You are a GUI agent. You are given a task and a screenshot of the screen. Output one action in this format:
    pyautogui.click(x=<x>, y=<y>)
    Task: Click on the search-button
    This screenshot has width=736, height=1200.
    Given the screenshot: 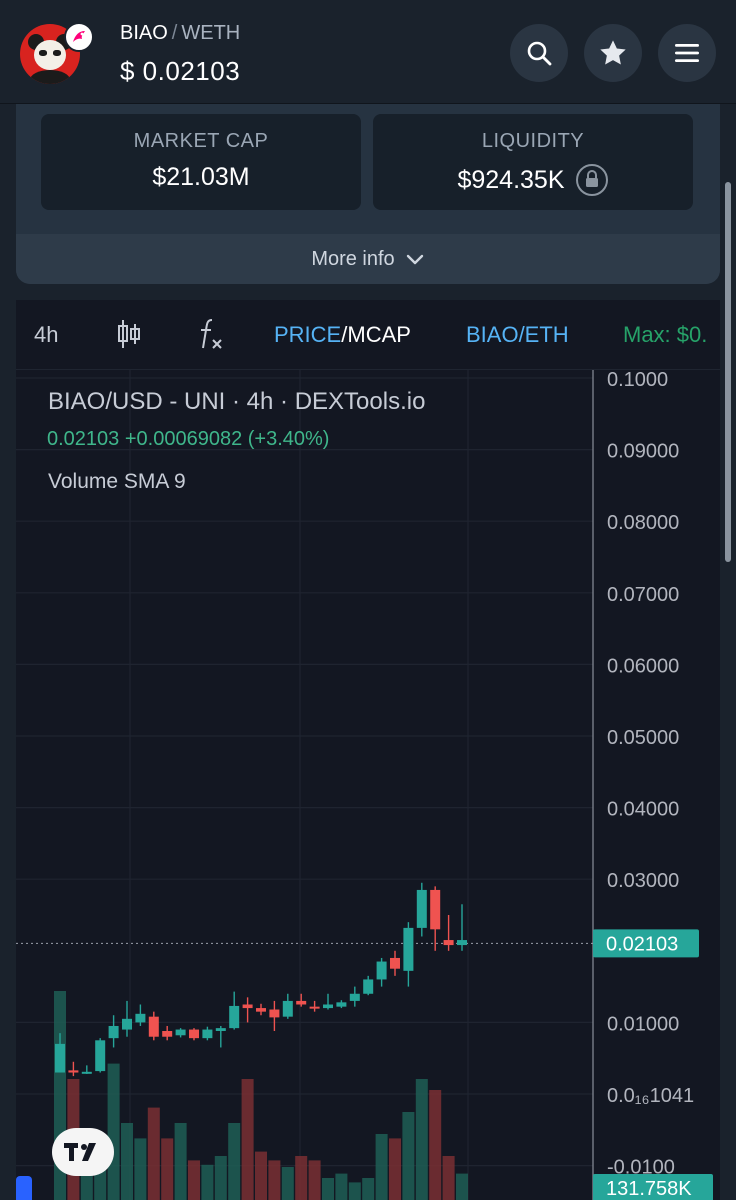 What is the action you would take?
    pyautogui.click(x=539, y=53)
    